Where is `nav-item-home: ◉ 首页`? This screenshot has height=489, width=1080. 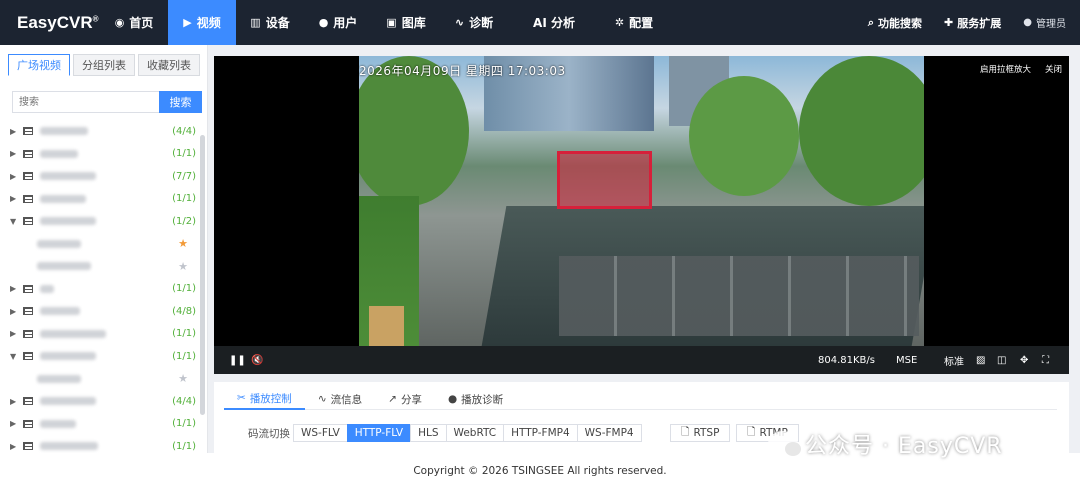 nav-item-home: ◉ 首页 is located at coordinates (134, 22).